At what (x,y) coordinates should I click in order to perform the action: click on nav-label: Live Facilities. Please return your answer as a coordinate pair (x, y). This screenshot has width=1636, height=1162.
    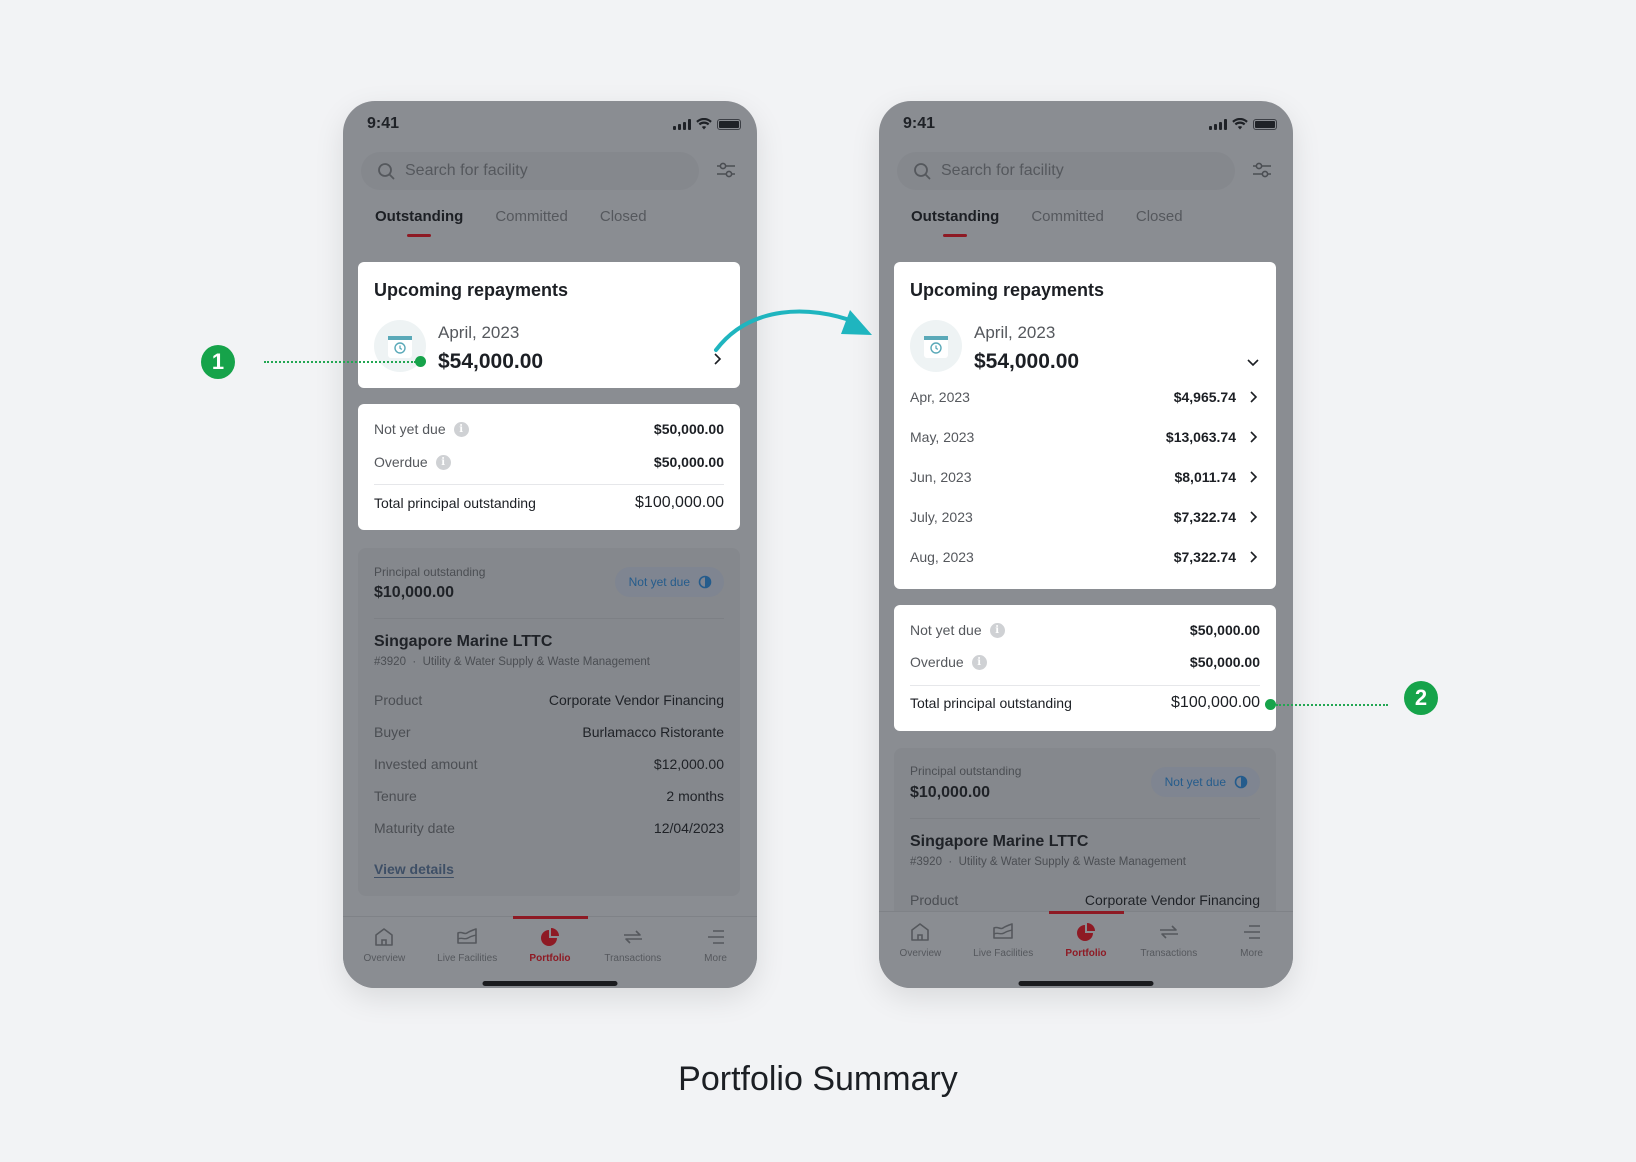
    Looking at the image, I should click on (467, 958).